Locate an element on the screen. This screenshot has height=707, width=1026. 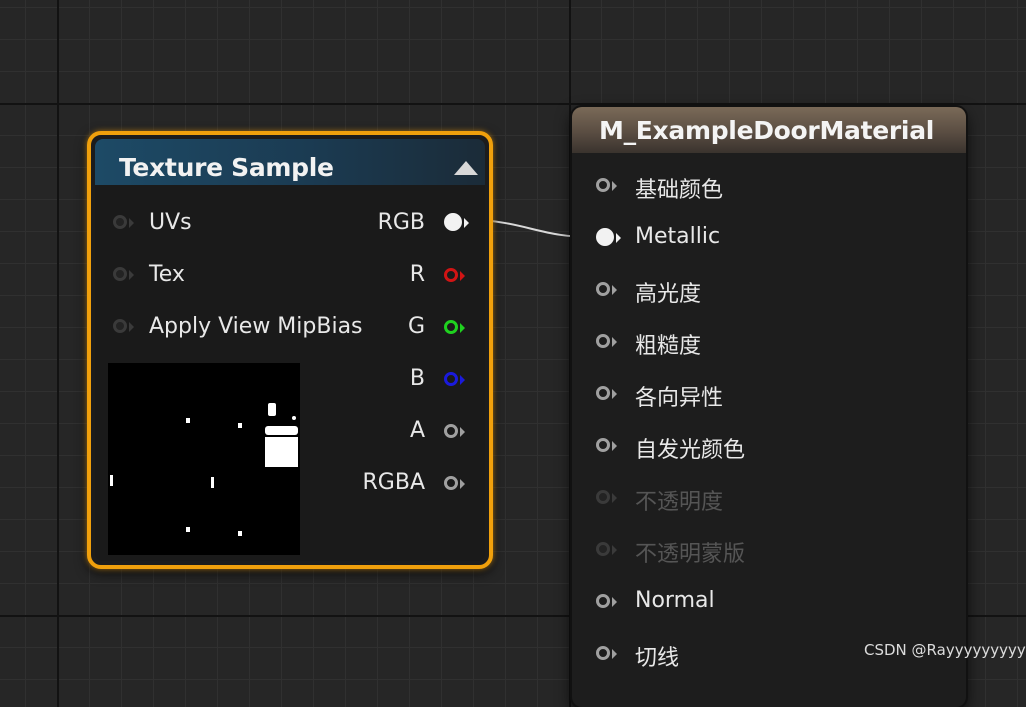
watermark-text: CSDN @Rayyyyyyyyy is located at coordinates (945, 650).